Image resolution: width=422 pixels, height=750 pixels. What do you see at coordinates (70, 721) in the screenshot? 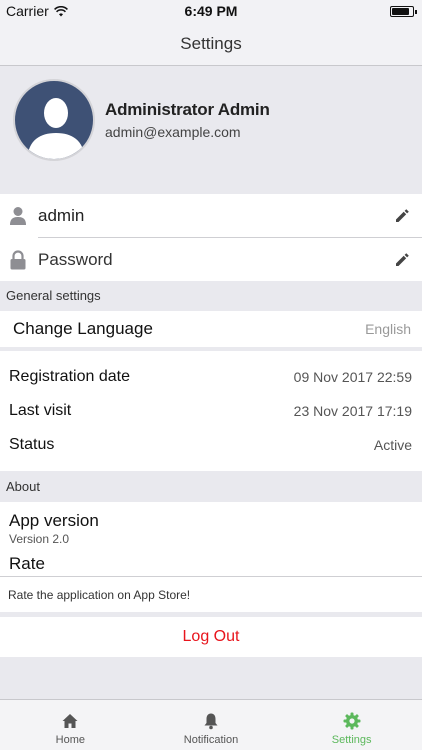
I see `home-icon` at bounding box center [70, 721].